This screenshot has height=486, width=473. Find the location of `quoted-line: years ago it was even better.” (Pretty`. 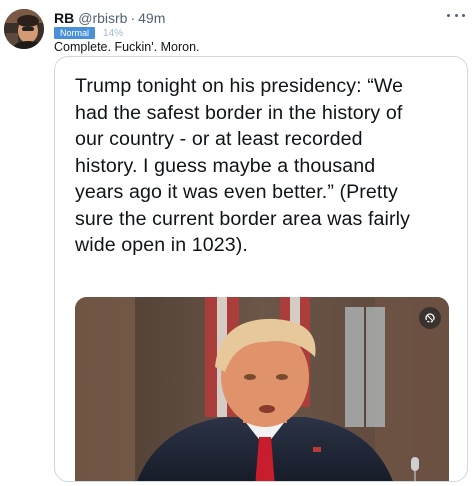

quoted-line: years ago it was even better.” (Pretty is located at coordinates (236, 192).